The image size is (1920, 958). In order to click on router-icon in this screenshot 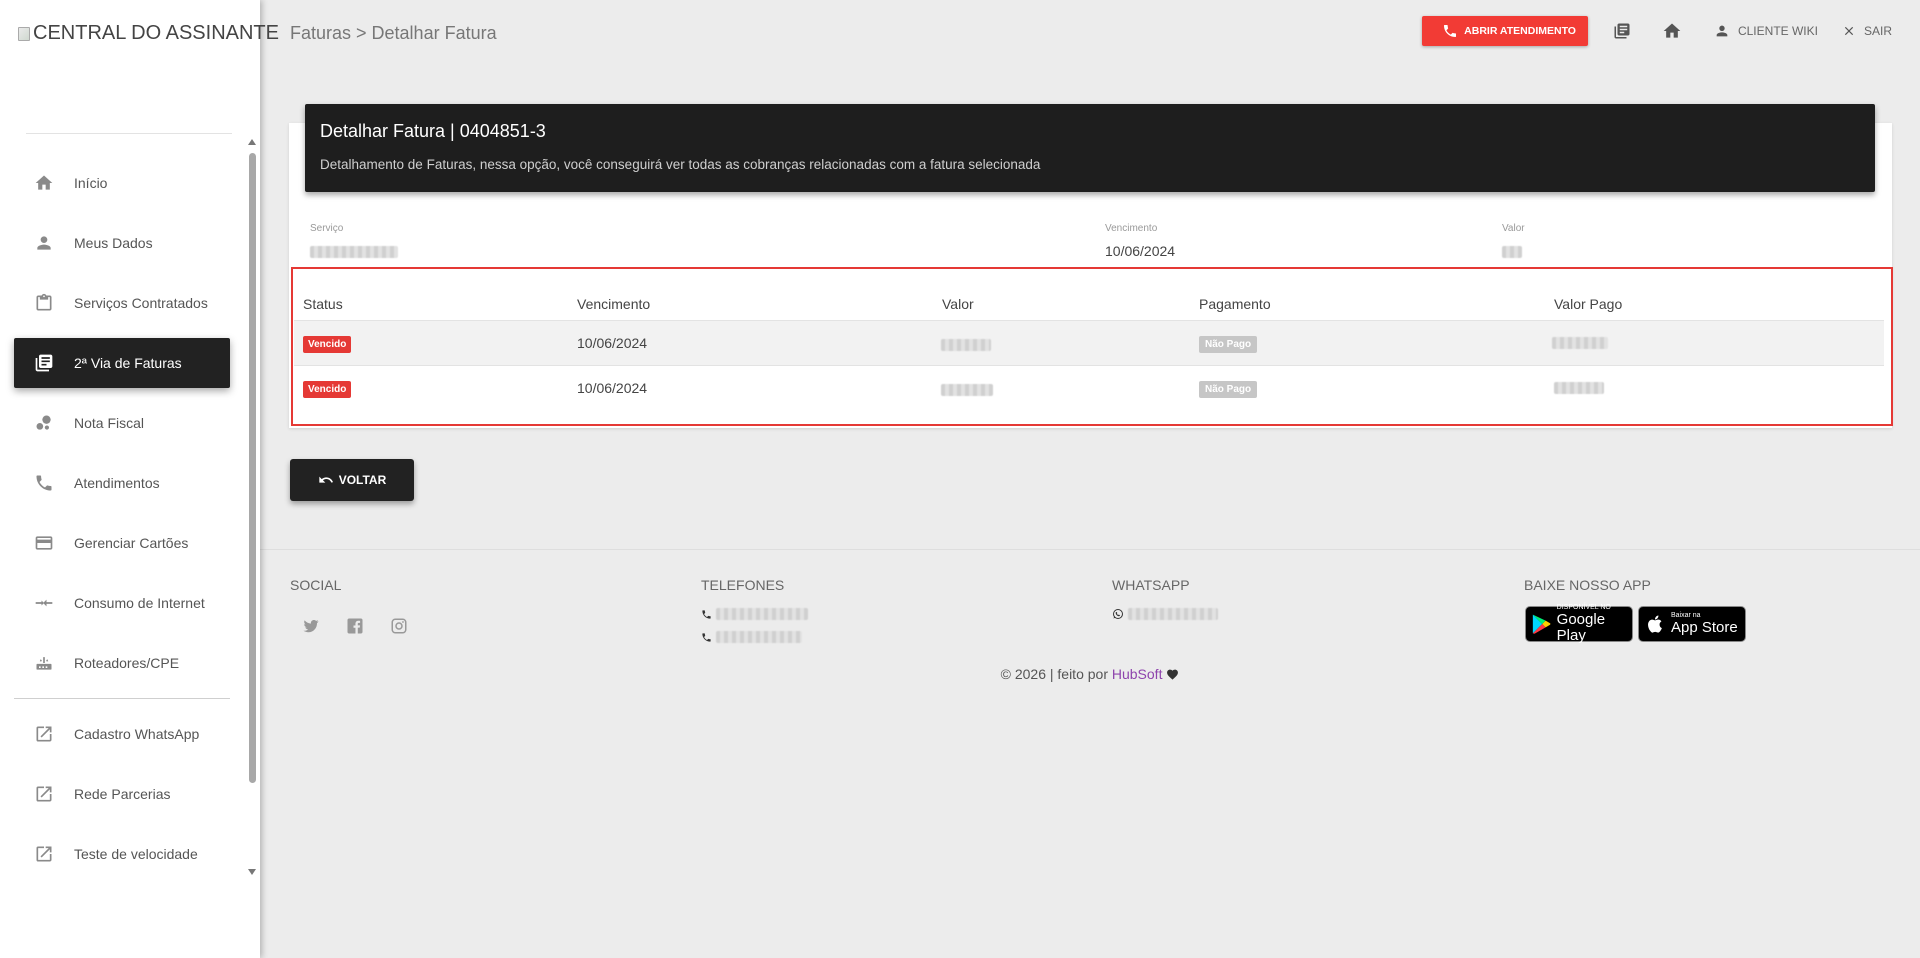, I will do `click(44, 663)`.